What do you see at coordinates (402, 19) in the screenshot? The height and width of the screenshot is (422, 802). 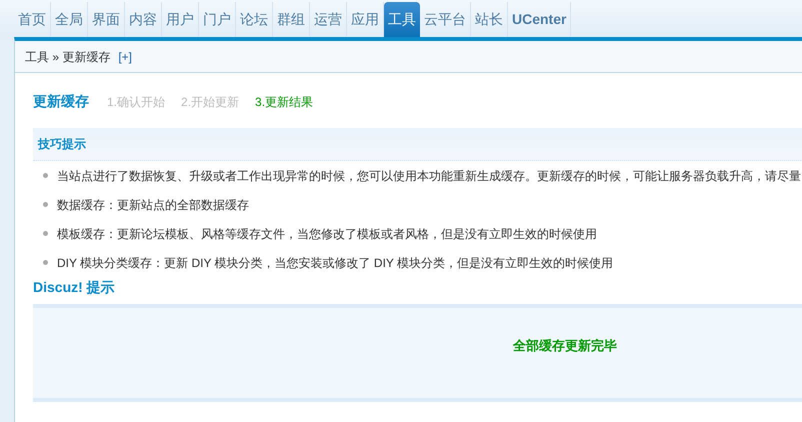 I see `nav-tab: 工具` at bounding box center [402, 19].